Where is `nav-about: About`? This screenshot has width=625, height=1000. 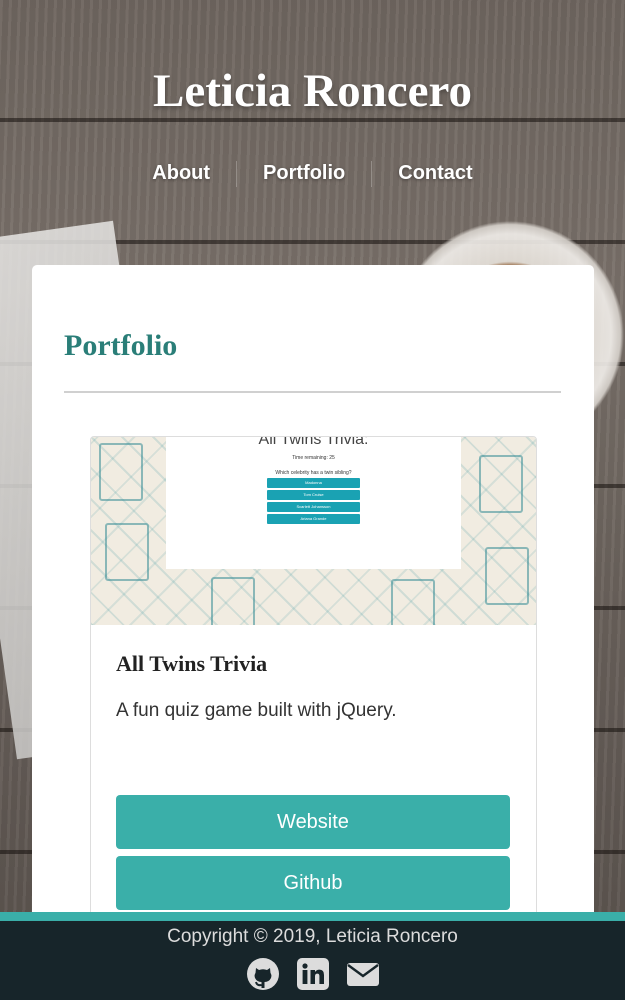
nav-about: About is located at coordinates (181, 173).